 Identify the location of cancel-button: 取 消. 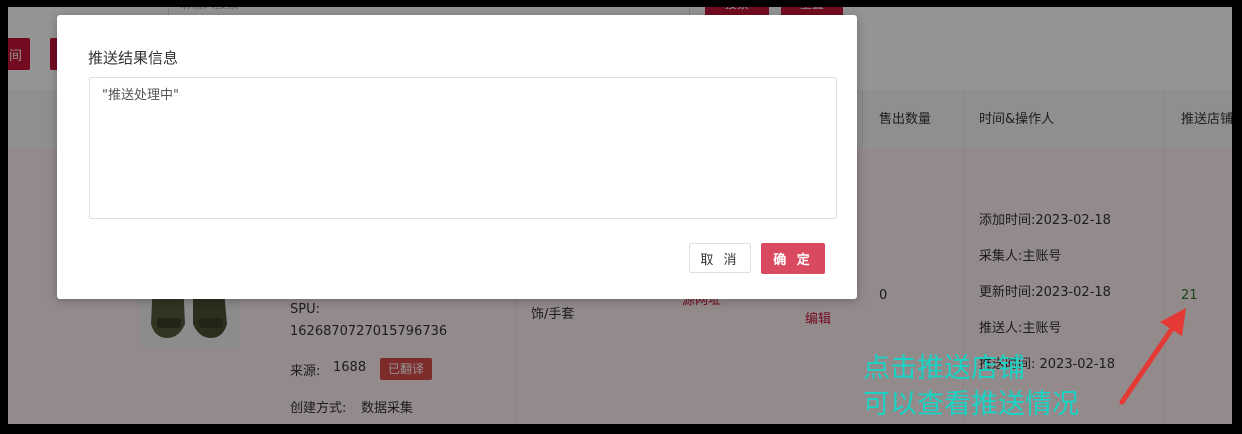
(720, 258).